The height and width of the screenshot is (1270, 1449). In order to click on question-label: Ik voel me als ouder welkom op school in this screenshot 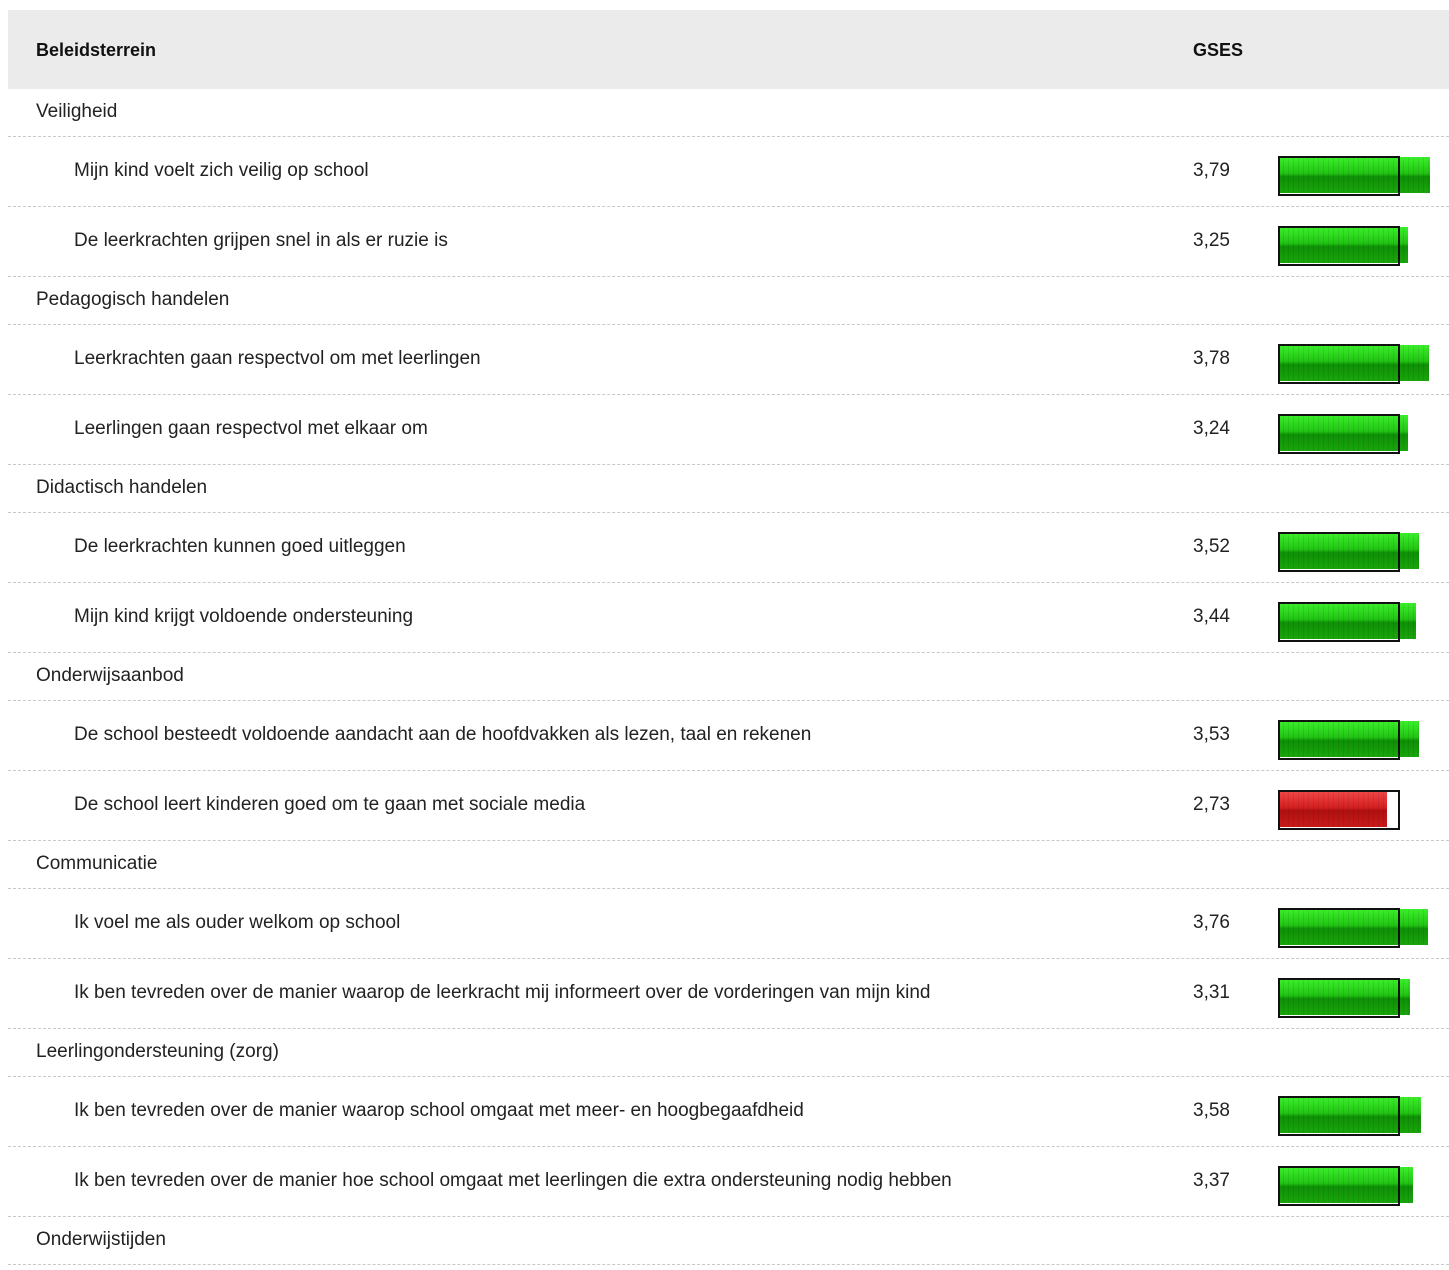, I will do `click(237, 922)`.